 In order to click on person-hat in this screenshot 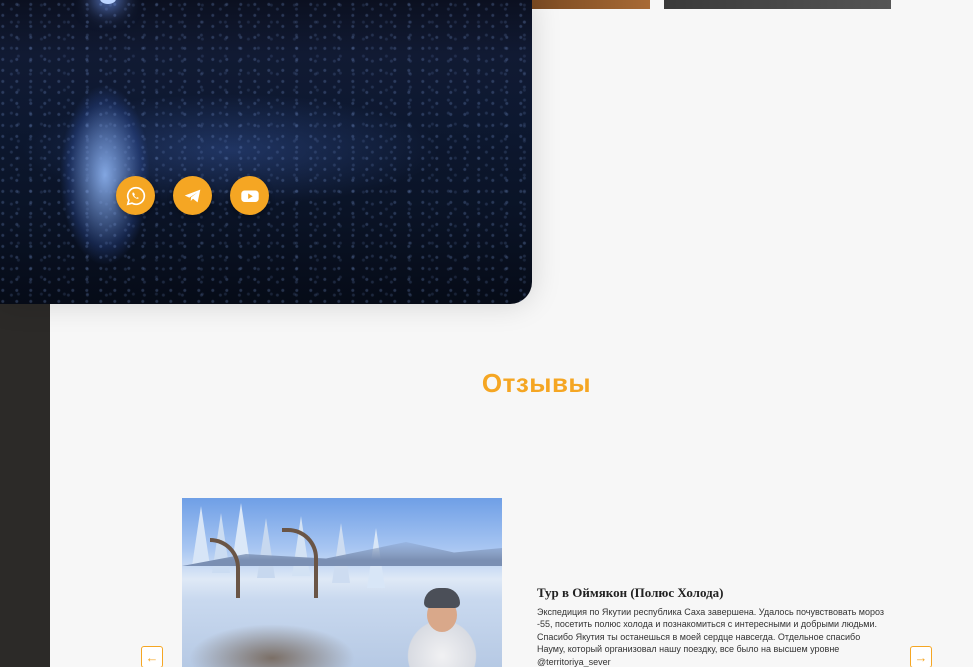, I will do `click(442, 598)`.